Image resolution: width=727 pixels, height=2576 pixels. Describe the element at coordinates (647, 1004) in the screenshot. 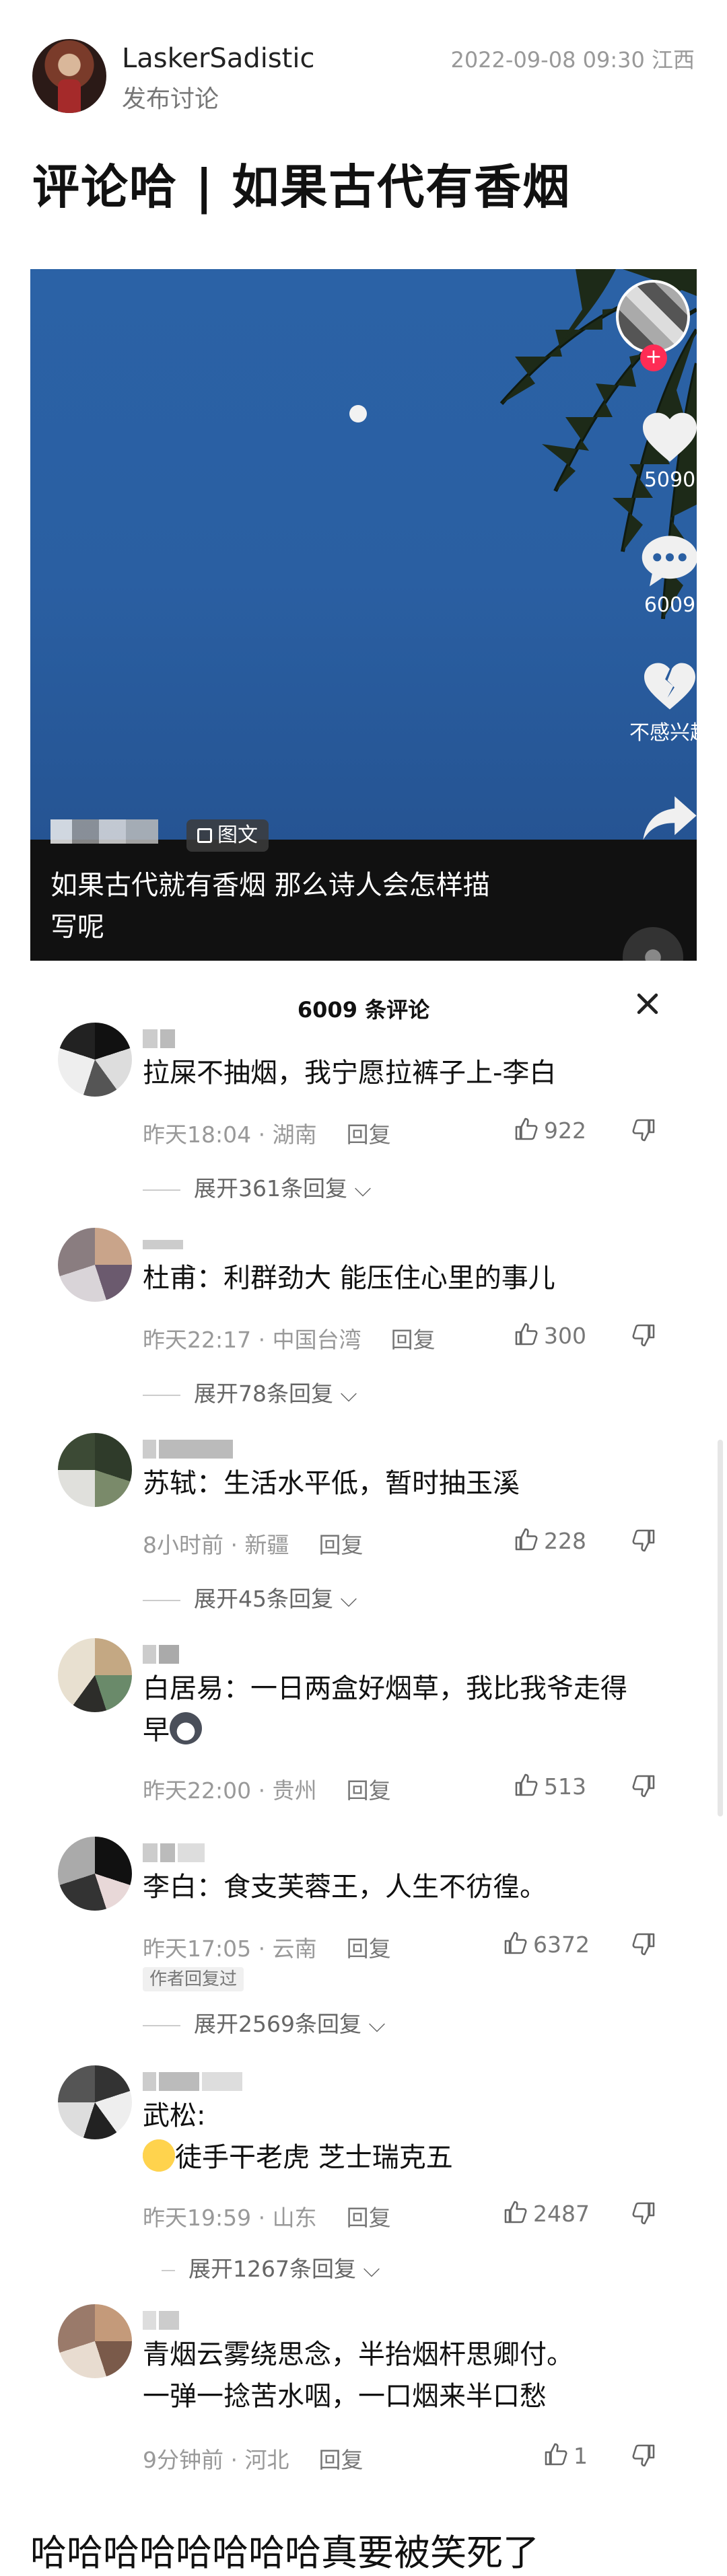

I see `close-icon` at that location.